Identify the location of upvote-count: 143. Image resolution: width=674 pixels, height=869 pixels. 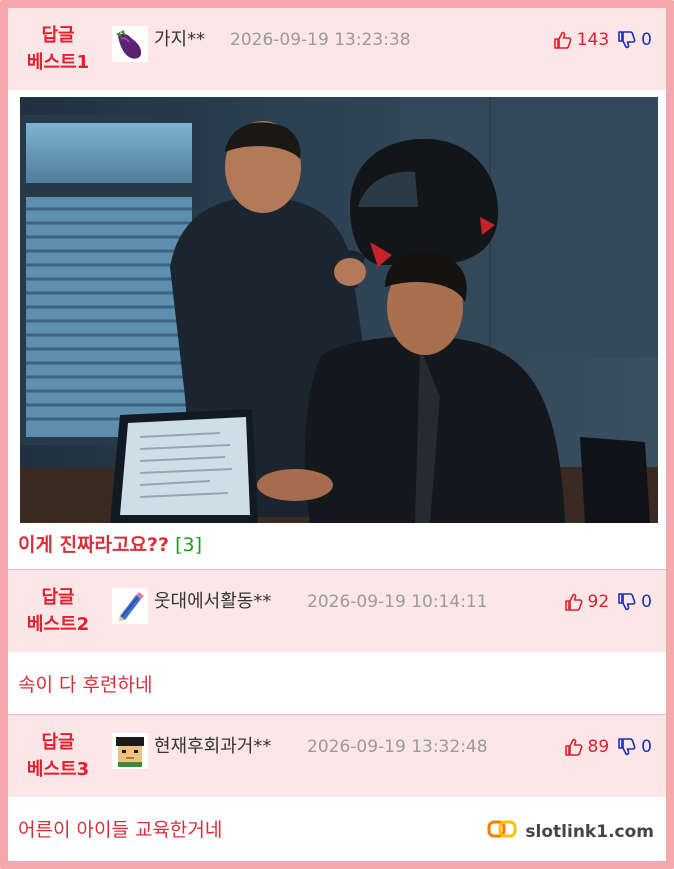
(593, 40).